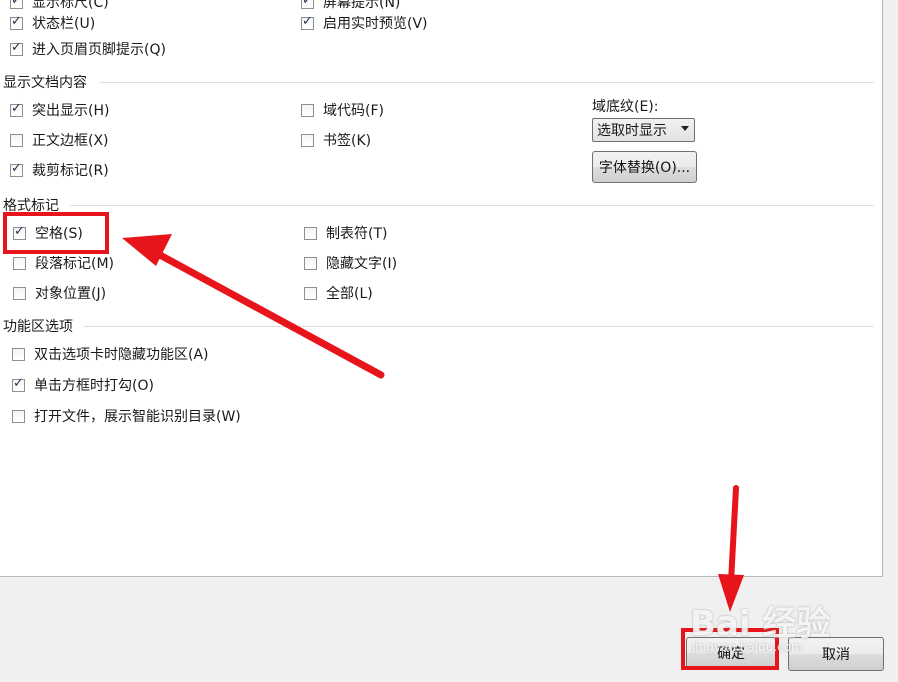 The width and height of the screenshot is (898, 682). What do you see at coordinates (731, 548) in the screenshot?
I see `arrow-to-ok` at bounding box center [731, 548].